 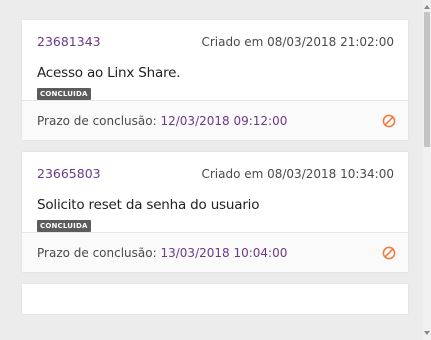 What do you see at coordinates (215, 299) in the screenshot?
I see `ticket-card` at bounding box center [215, 299].